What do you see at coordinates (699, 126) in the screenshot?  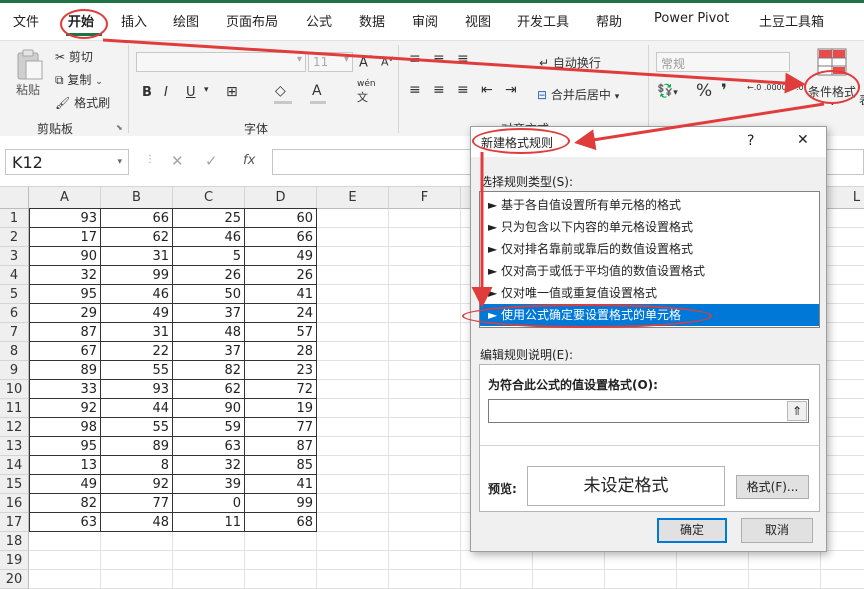 I see `arrow-to-dialog-title` at bounding box center [699, 126].